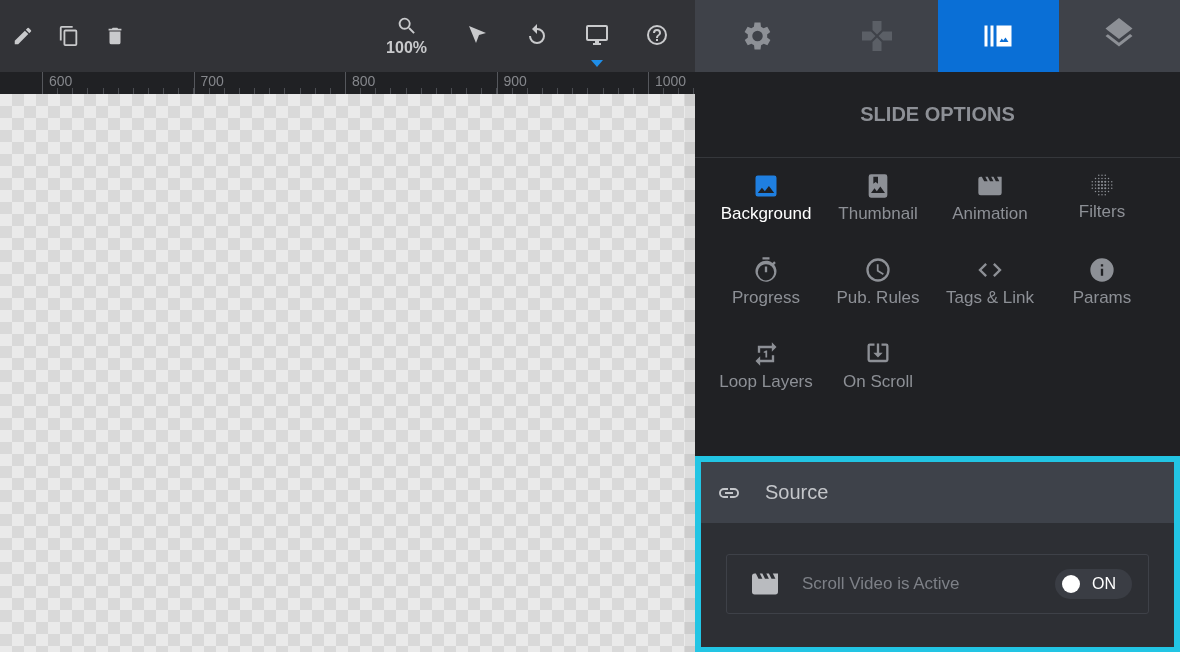  Describe the element at coordinates (61, 81) in the screenshot. I see `ruler-label: 600` at that location.